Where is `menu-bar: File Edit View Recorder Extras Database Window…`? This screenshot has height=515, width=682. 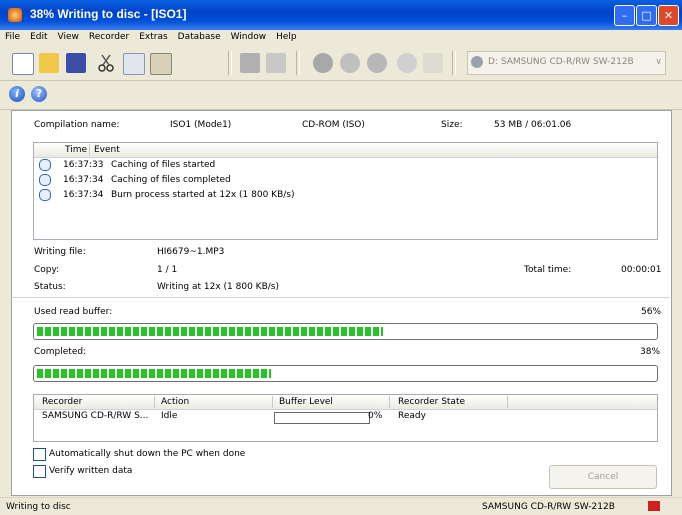
menu-bar: File Edit View Recorder Extras Database Window… is located at coordinates (341, 38).